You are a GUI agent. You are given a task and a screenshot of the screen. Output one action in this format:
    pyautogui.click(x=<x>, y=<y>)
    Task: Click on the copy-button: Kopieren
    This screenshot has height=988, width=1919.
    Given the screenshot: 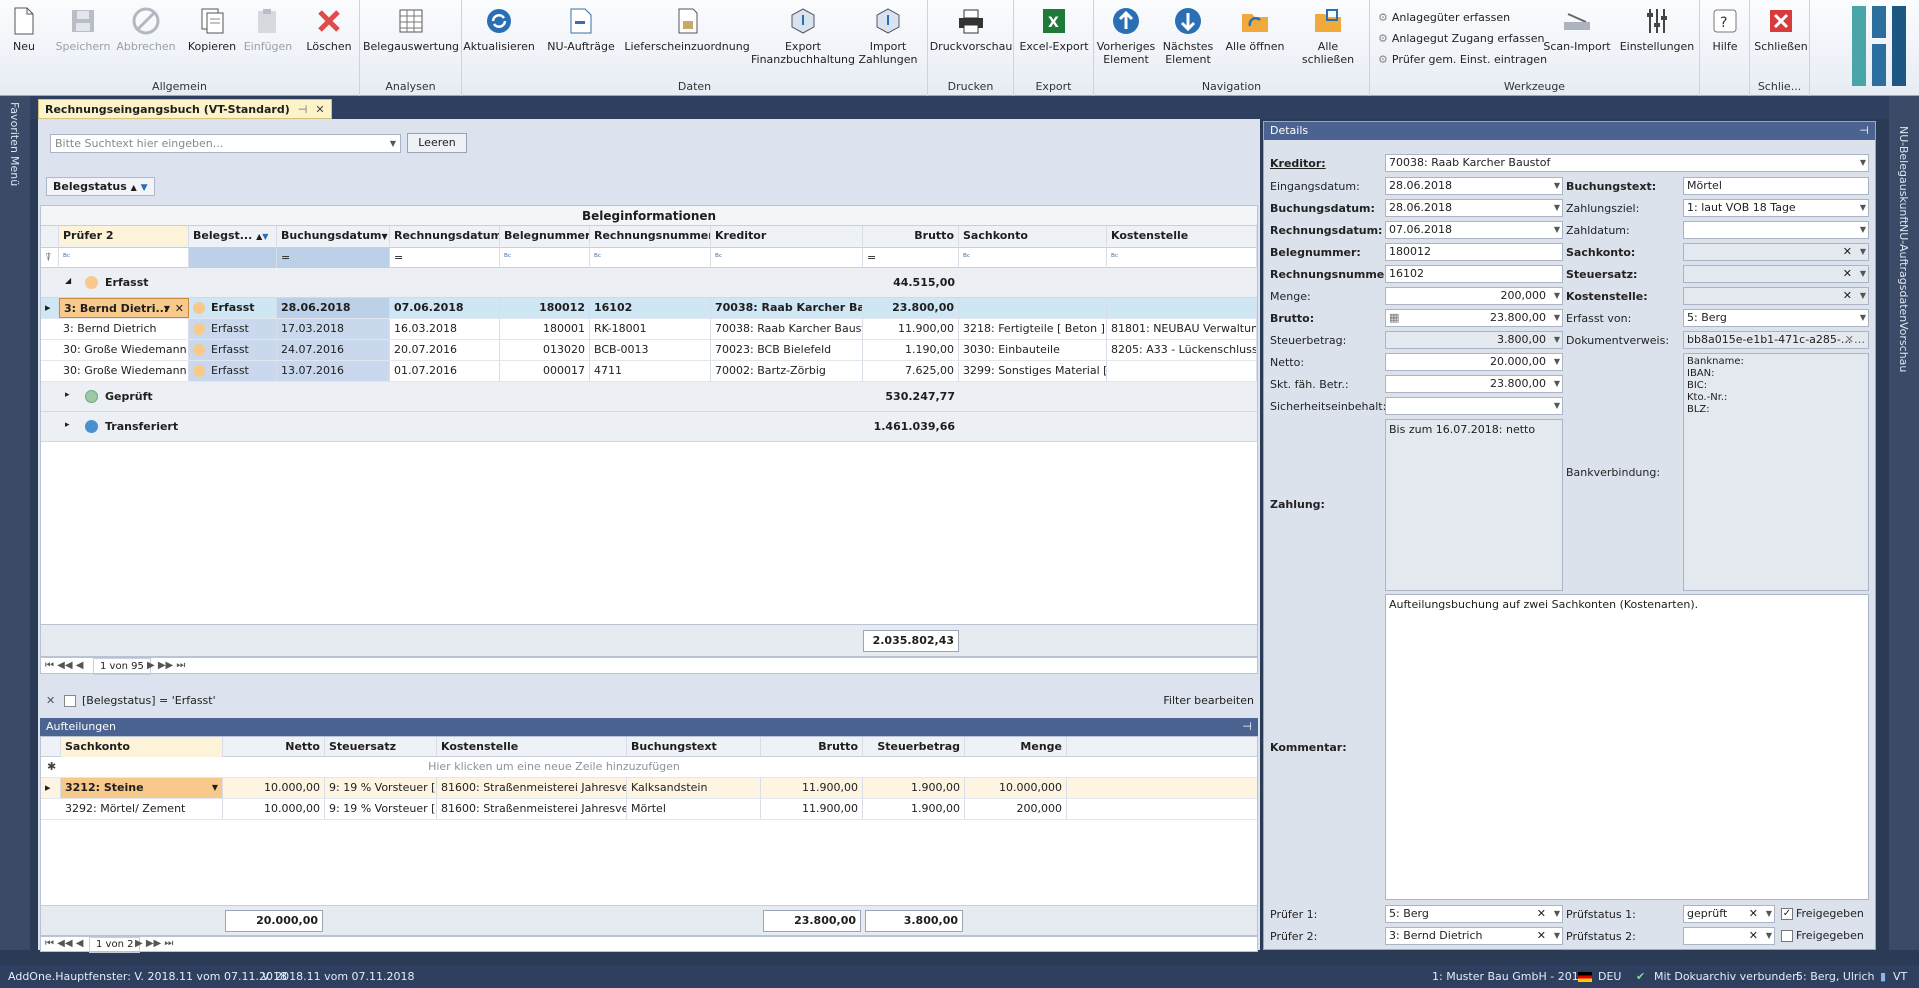 What is the action you would take?
    pyautogui.click(x=212, y=39)
    